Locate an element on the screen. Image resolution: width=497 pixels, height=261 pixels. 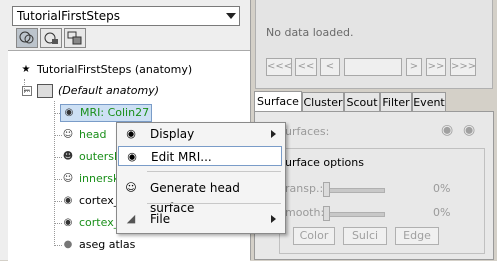
nav-position-field is located at coordinates (373, 67).